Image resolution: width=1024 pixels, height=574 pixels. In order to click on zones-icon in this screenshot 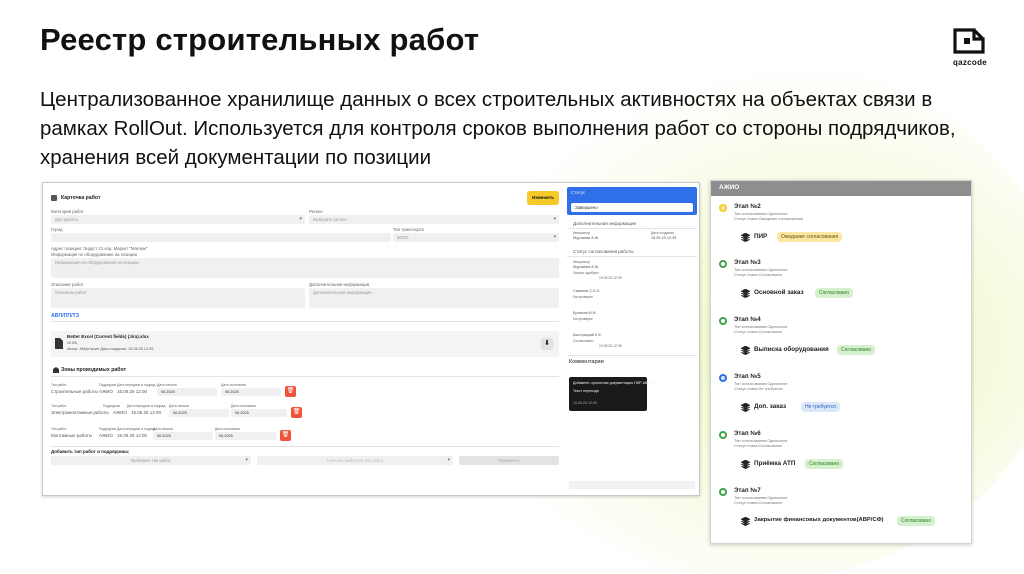, I will do `click(56, 370)`.